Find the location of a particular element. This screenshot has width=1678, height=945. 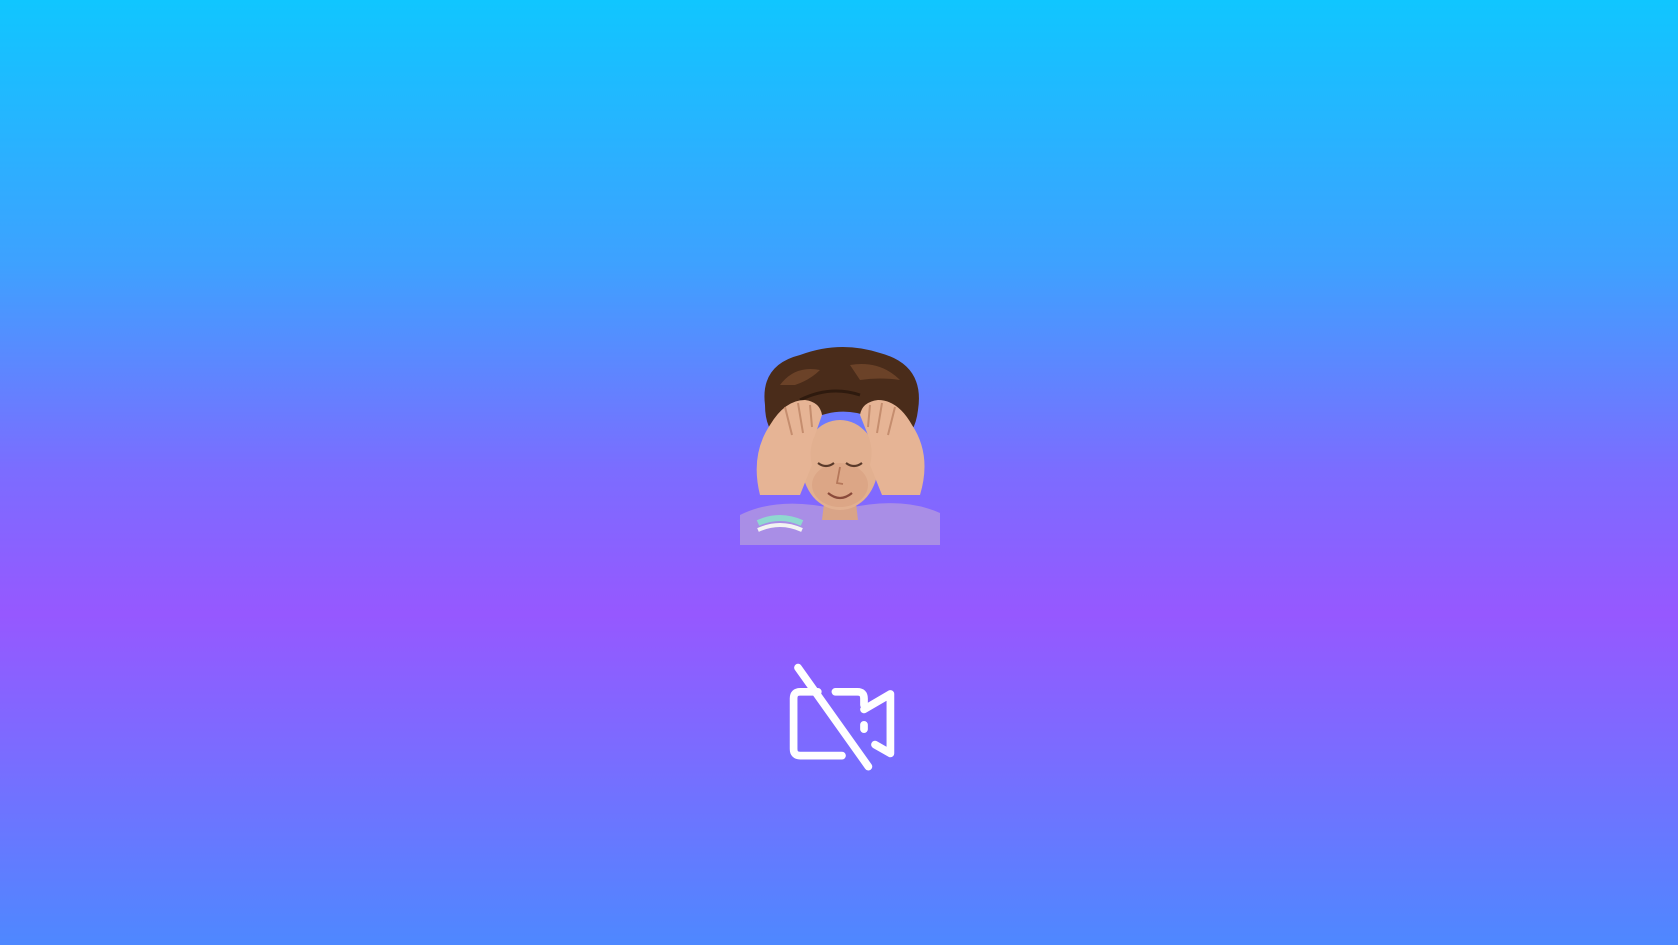

camera-off-button: off is located at coordinates (842, 716).